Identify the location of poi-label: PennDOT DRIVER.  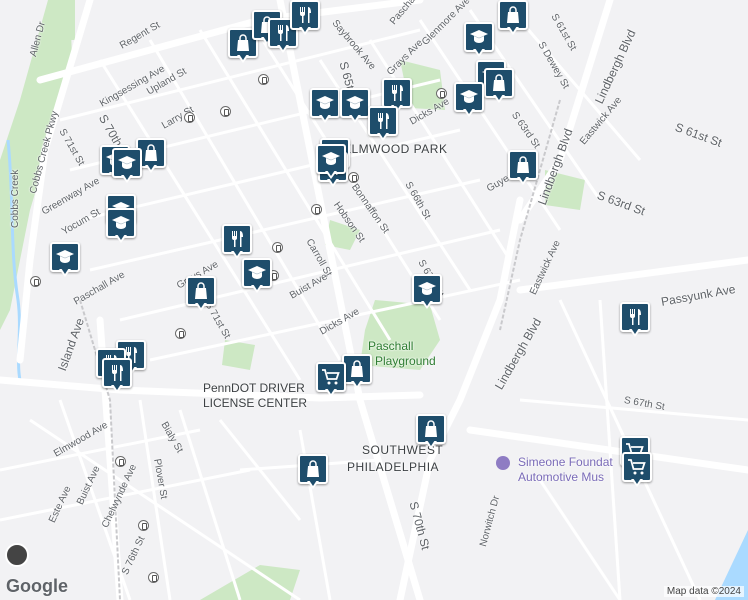
(254, 388).